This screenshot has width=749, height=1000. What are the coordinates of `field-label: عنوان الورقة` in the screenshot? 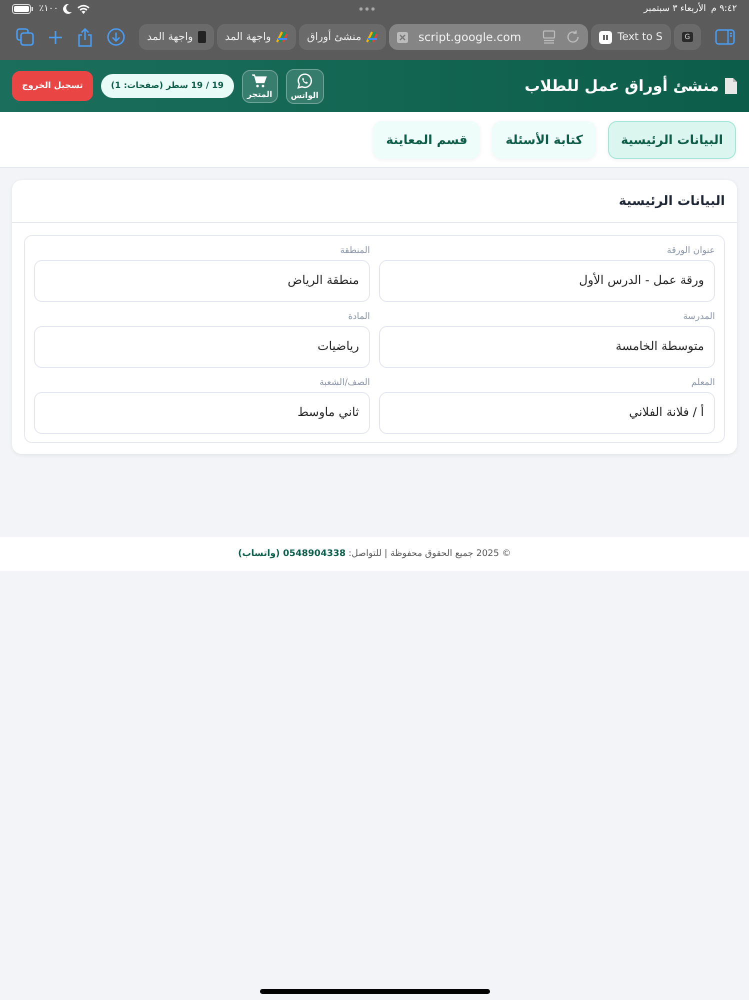 It's located at (690, 251).